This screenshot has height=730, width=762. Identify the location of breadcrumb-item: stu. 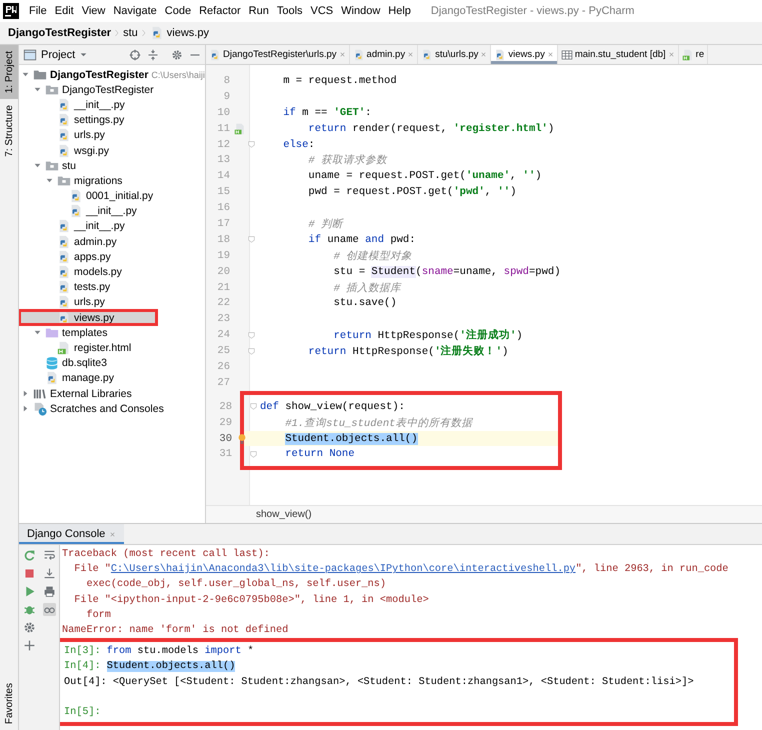
(130, 33).